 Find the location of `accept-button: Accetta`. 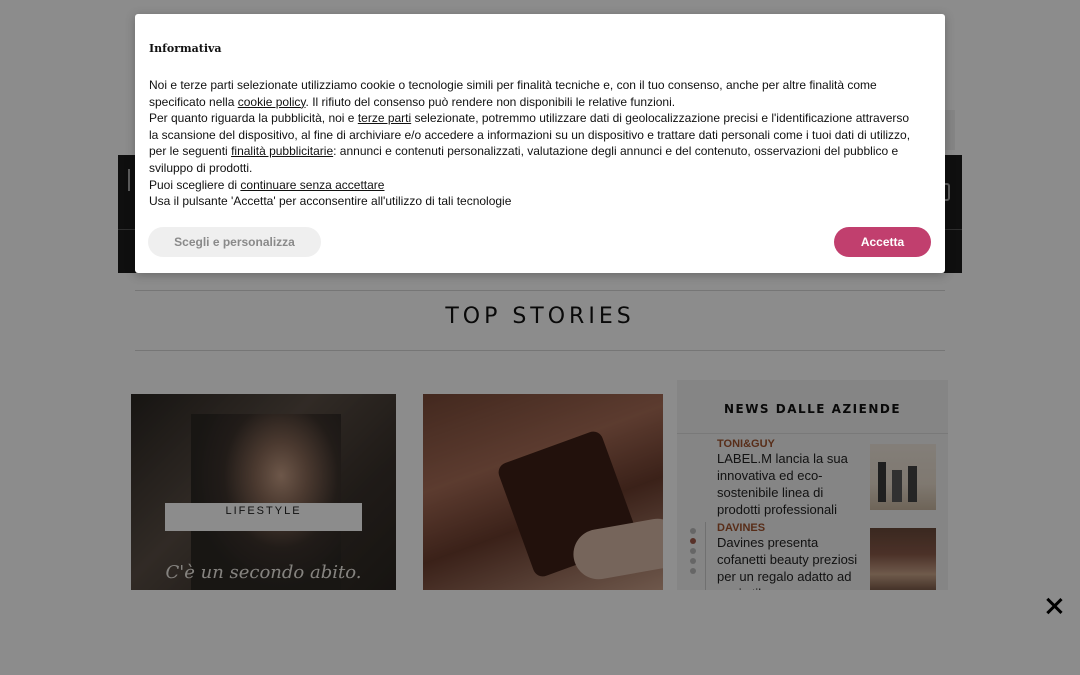

accept-button: Accetta is located at coordinates (882, 242).